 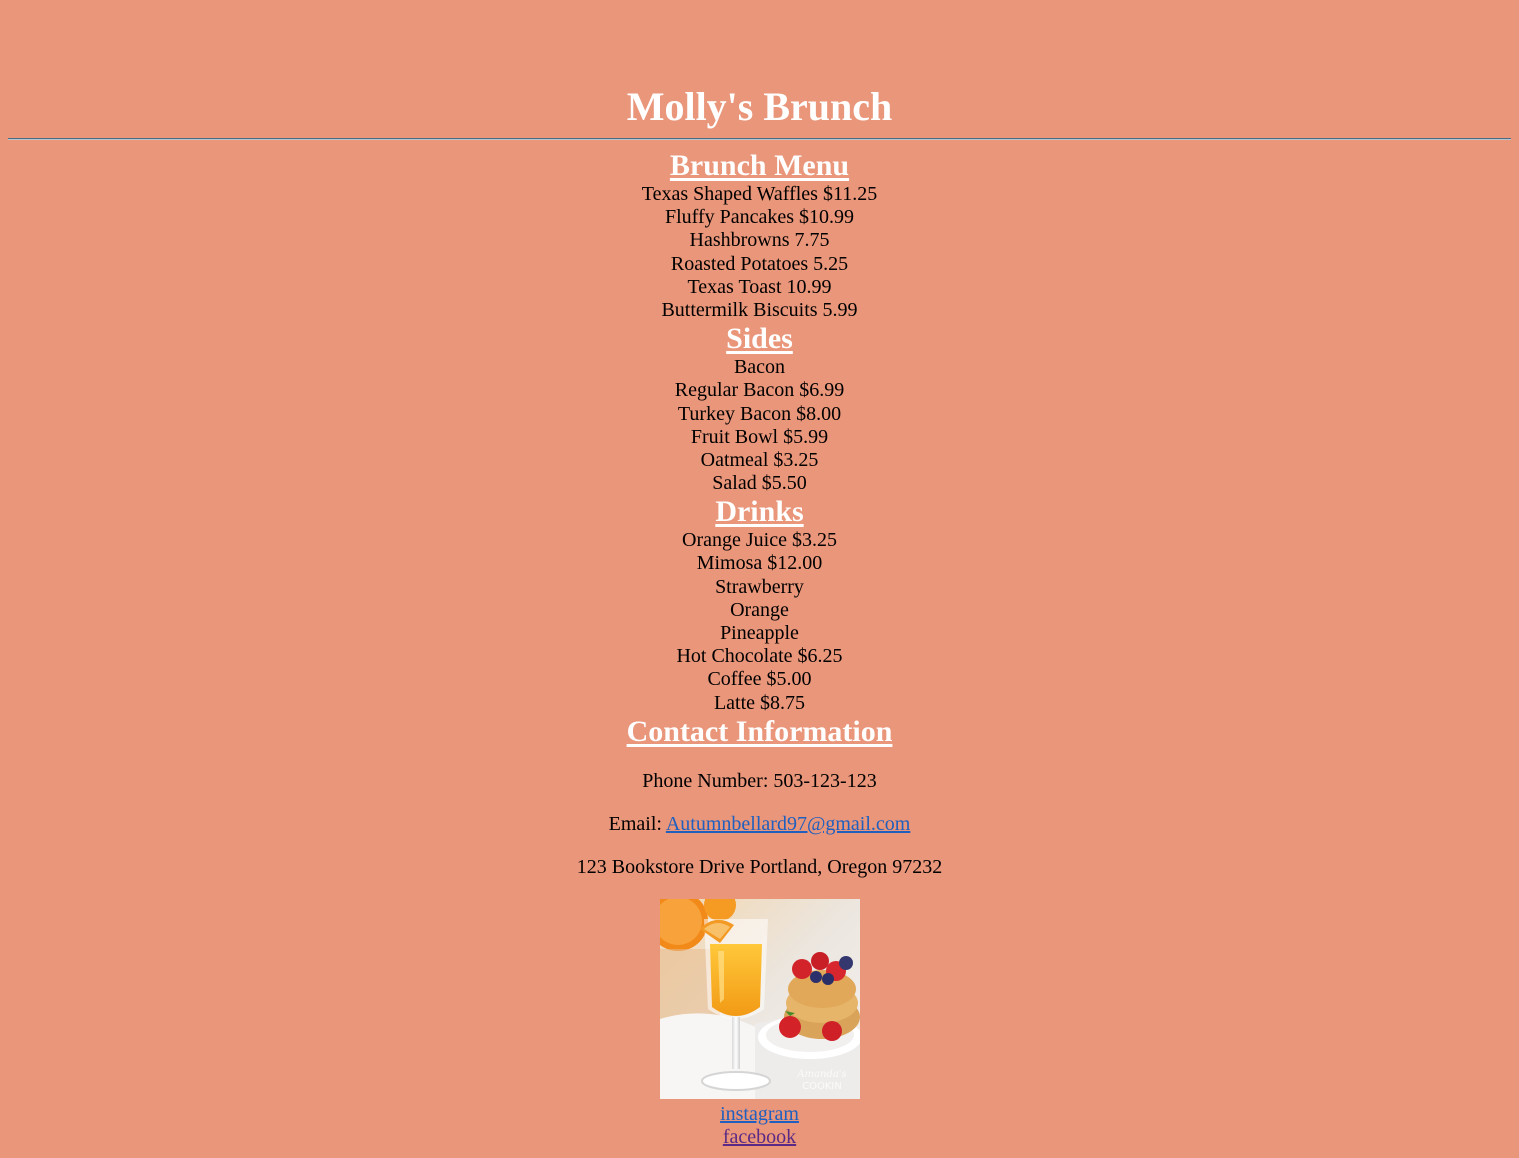 What do you see at coordinates (759, 367) in the screenshot?
I see `menu-item: Bacon` at bounding box center [759, 367].